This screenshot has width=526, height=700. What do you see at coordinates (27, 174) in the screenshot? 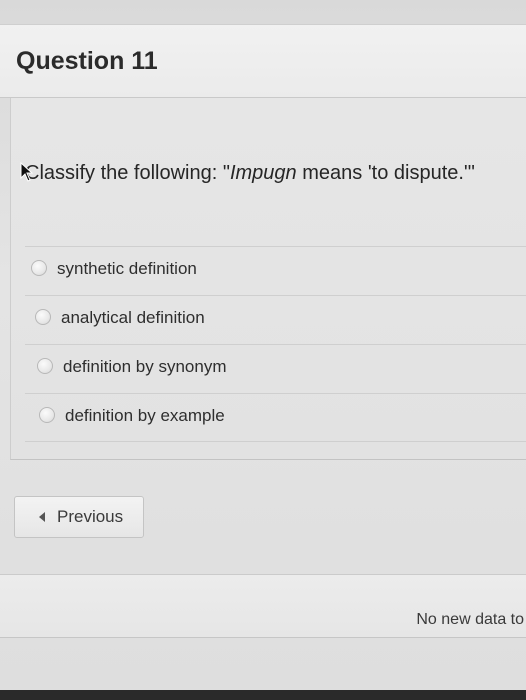
I see `mouse-pointer-icon` at bounding box center [27, 174].